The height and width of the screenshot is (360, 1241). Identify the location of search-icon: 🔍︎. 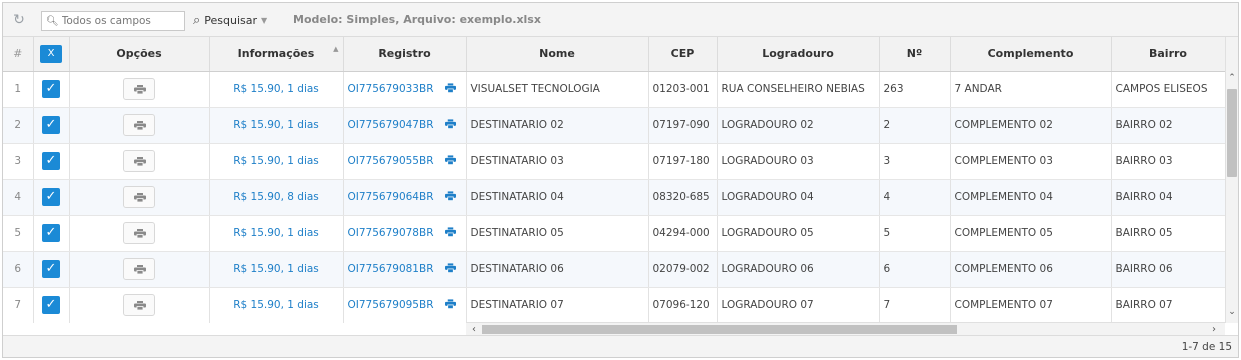
(52, 21).